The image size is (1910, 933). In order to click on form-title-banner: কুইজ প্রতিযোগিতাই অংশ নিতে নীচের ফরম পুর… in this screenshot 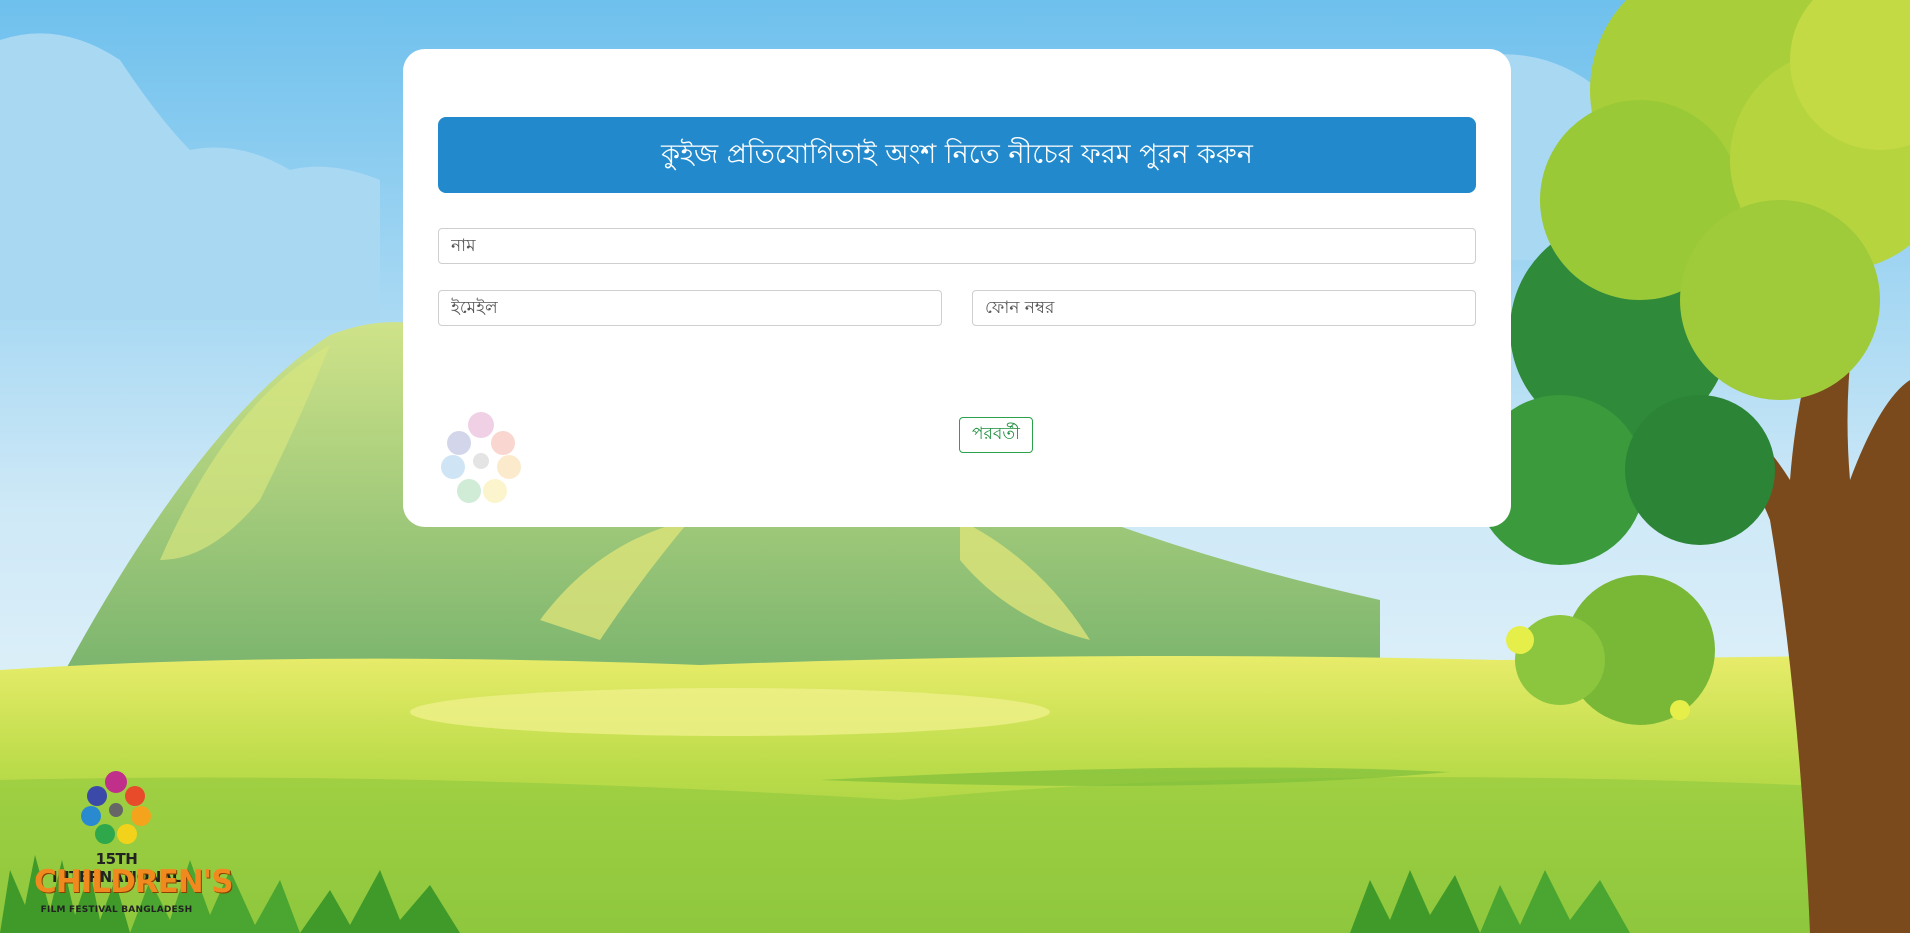, I will do `click(957, 155)`.